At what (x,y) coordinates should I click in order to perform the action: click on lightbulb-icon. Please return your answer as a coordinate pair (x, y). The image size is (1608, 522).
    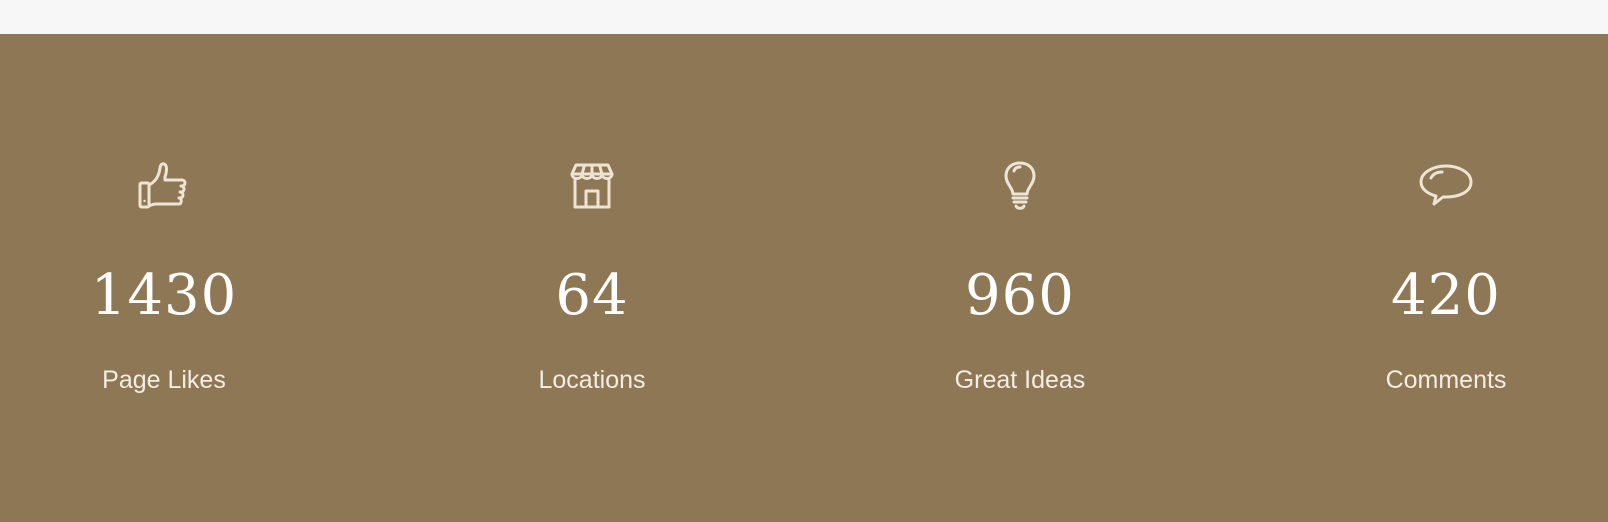
    Looking at the image, I should click on (1020, 186).